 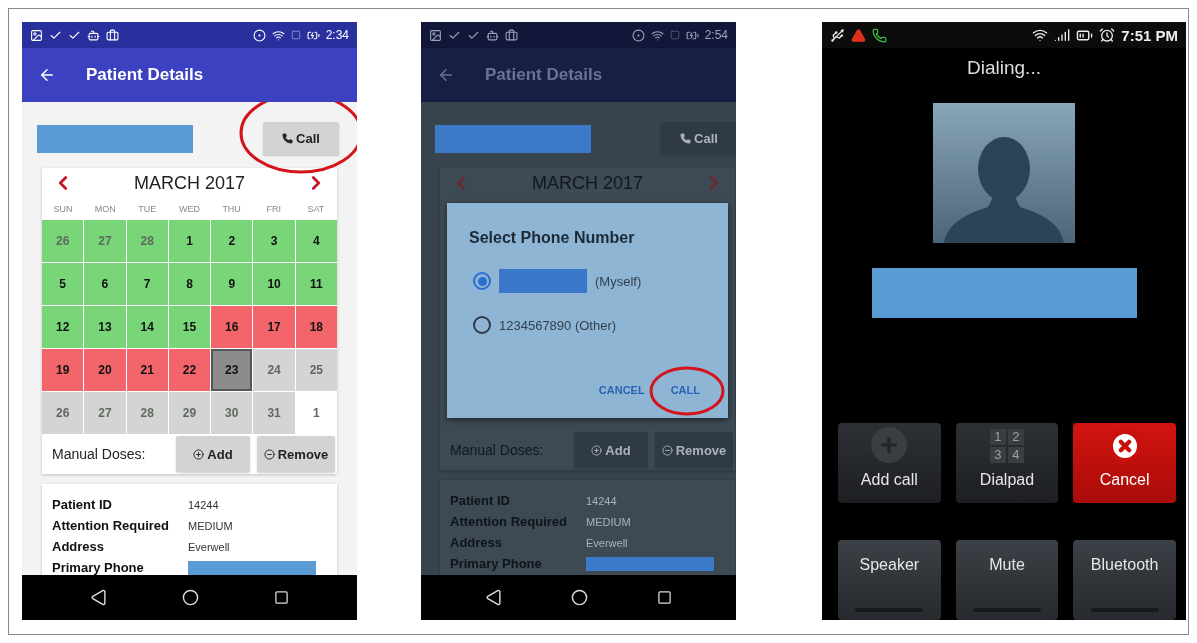 What do you see at coordinates (147, 370) in the screenshot?
I see `calendar-day: 21` at bounding box center [147, 370].